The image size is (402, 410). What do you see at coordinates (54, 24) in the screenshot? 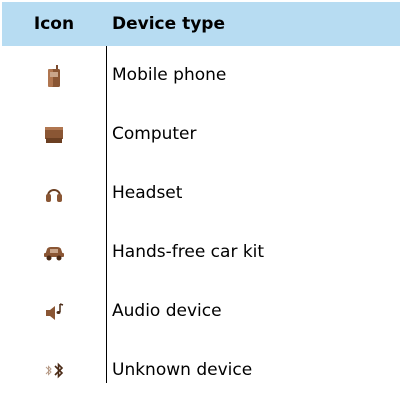
I see `header-icon-column: Icon` at bounding box center [54, 24].